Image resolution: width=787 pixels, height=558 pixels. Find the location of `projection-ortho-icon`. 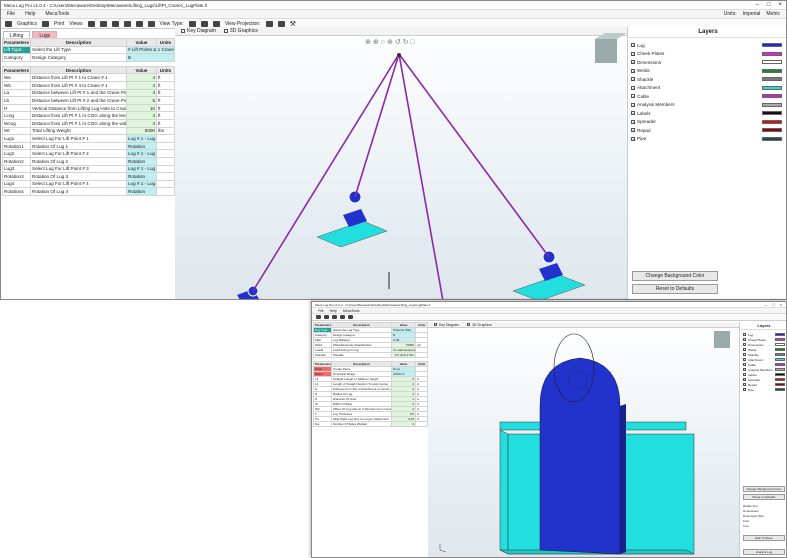

projection-ortho-icon is located at coordinates (281, 23).